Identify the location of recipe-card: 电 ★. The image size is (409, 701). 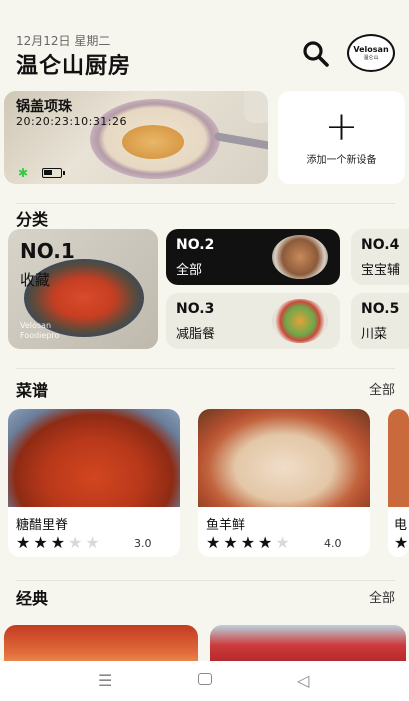
(398, 483).